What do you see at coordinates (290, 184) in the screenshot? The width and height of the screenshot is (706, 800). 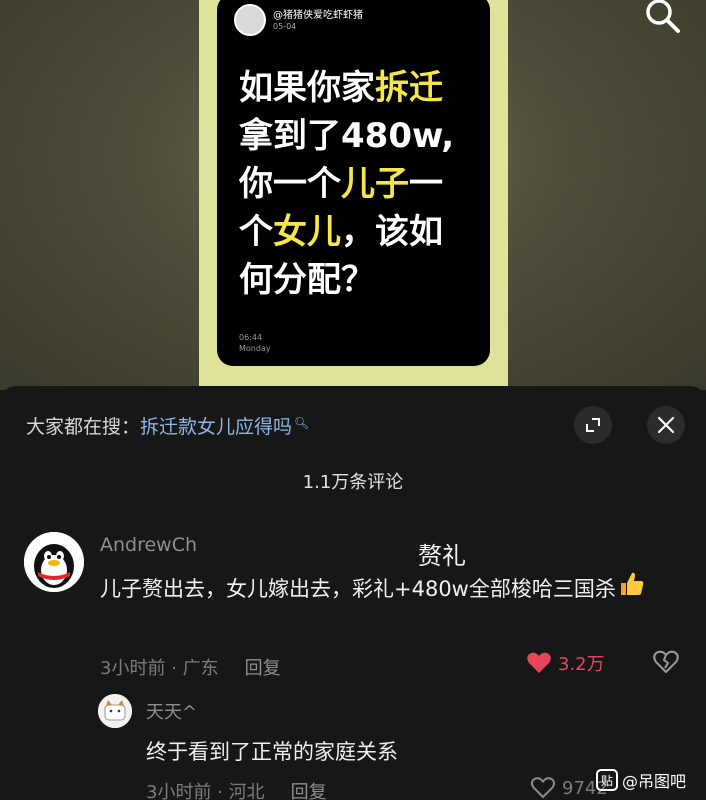 I see `poster-text-segment: 你一个` at bounding box center [290, 184].